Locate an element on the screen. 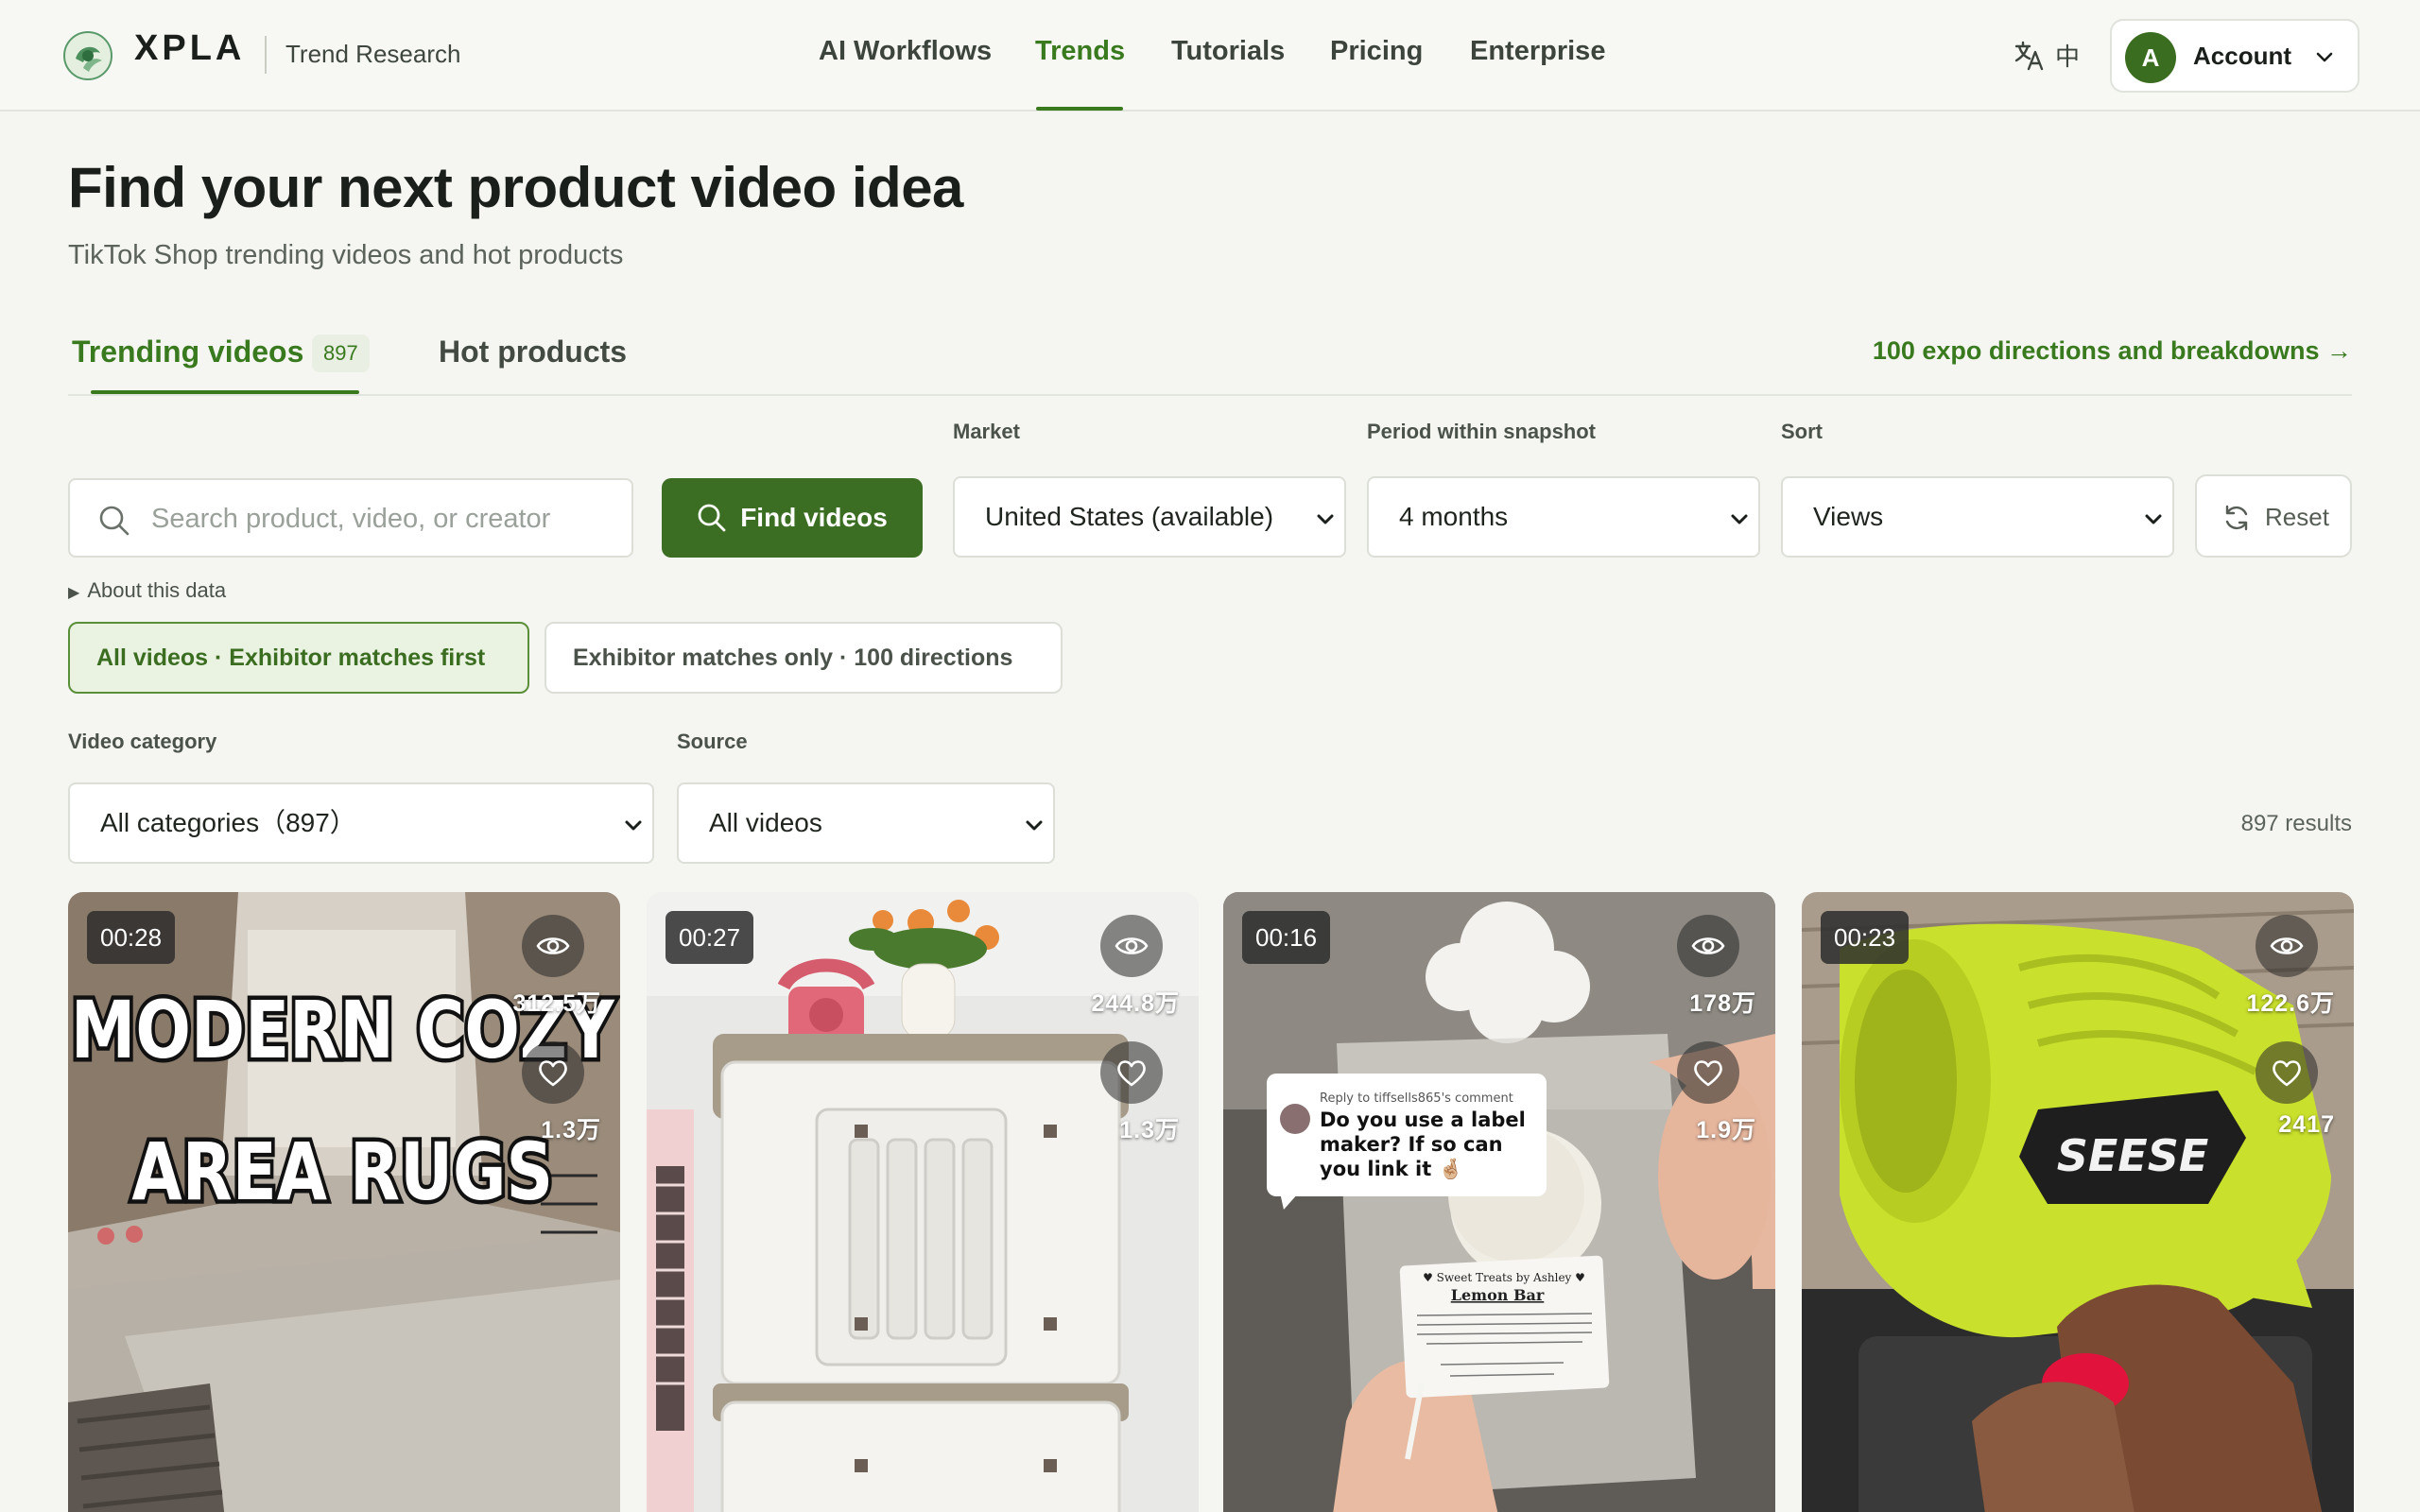  views-count: 122.6万 is located at coordinates (2290, 1003).